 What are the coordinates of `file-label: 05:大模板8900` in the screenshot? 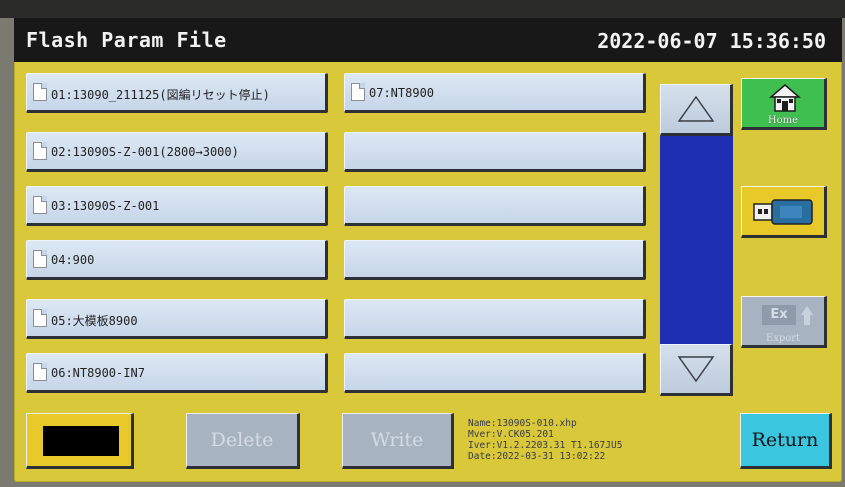 It's located at (94, 321).